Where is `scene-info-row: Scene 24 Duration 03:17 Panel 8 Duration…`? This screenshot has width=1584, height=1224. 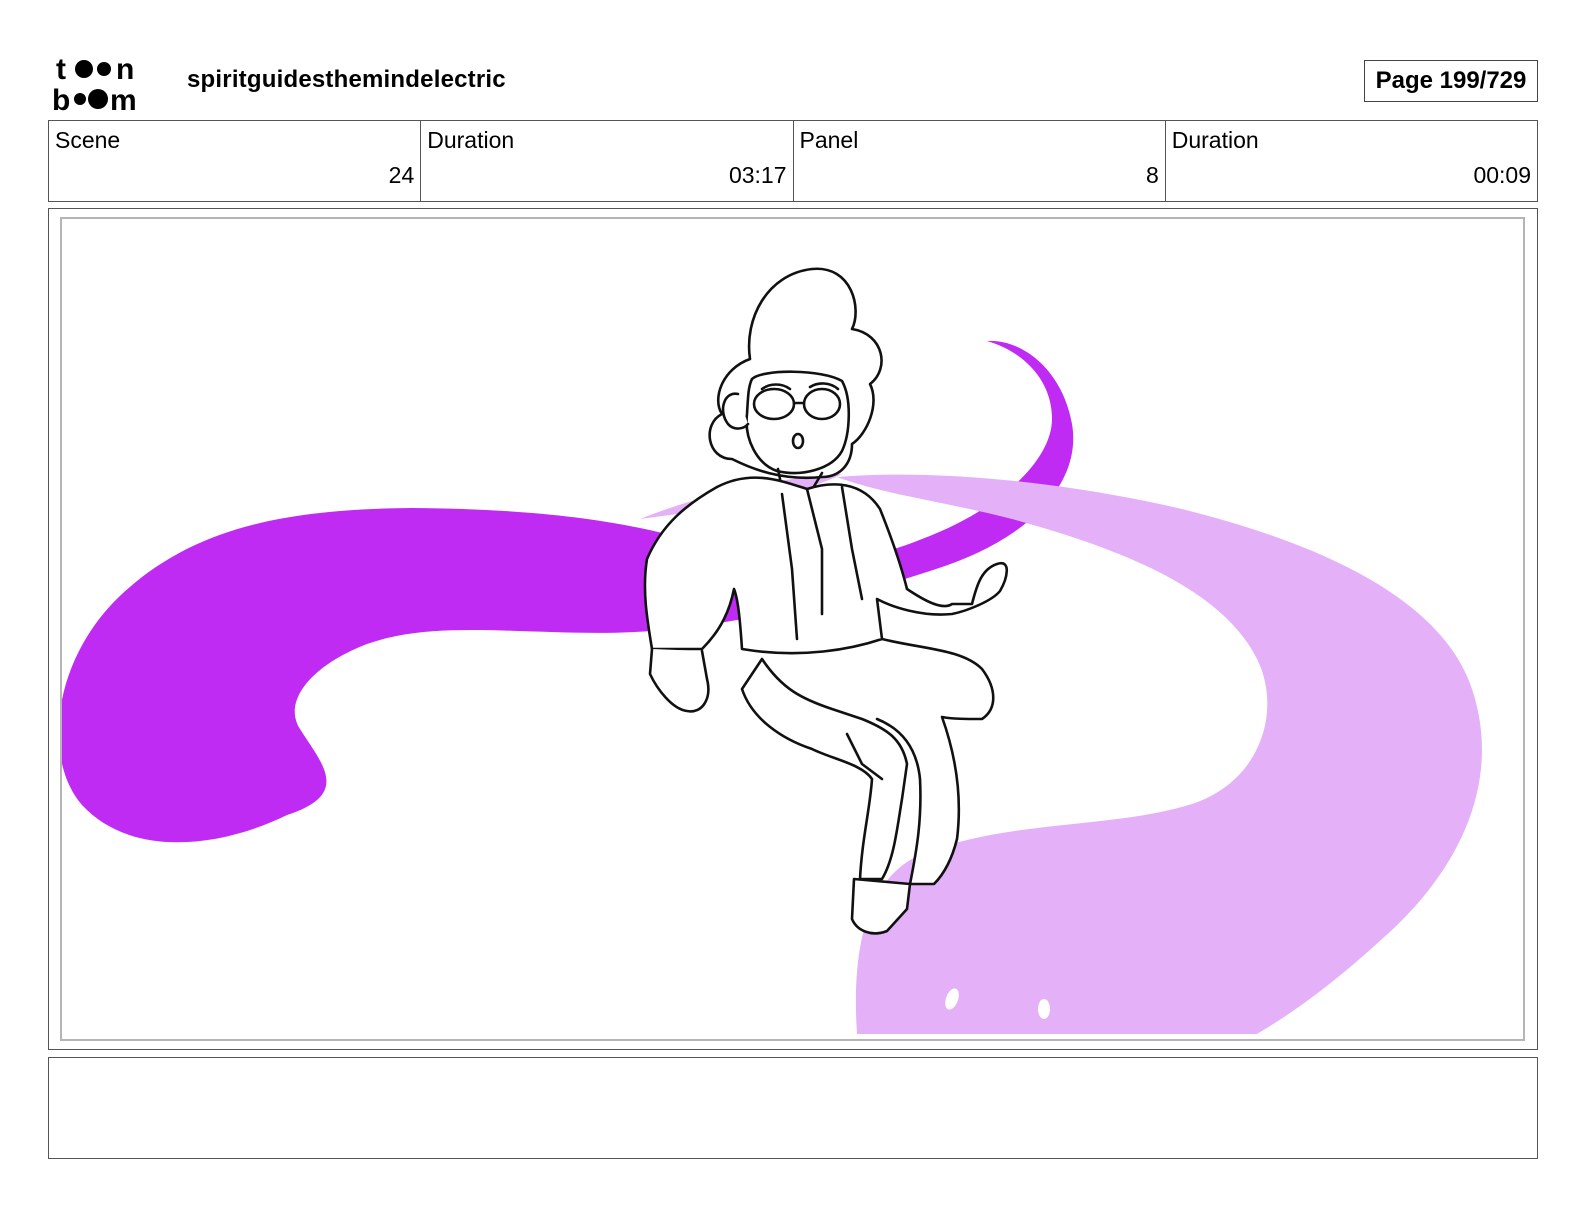
scene-info-row: Scene 24 Duration 03:17 Panel 8 Duration… is located at coordinates (793, 161).